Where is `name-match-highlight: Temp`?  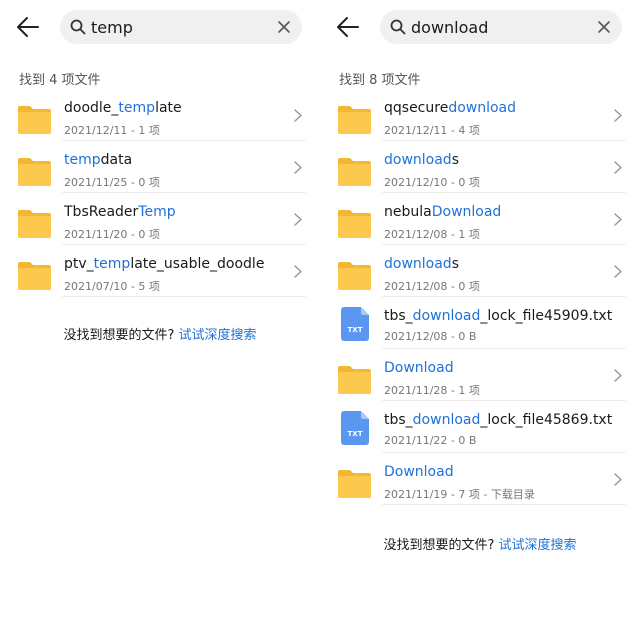 name-match-highlight: Temp is located at coordinates (157, 212).